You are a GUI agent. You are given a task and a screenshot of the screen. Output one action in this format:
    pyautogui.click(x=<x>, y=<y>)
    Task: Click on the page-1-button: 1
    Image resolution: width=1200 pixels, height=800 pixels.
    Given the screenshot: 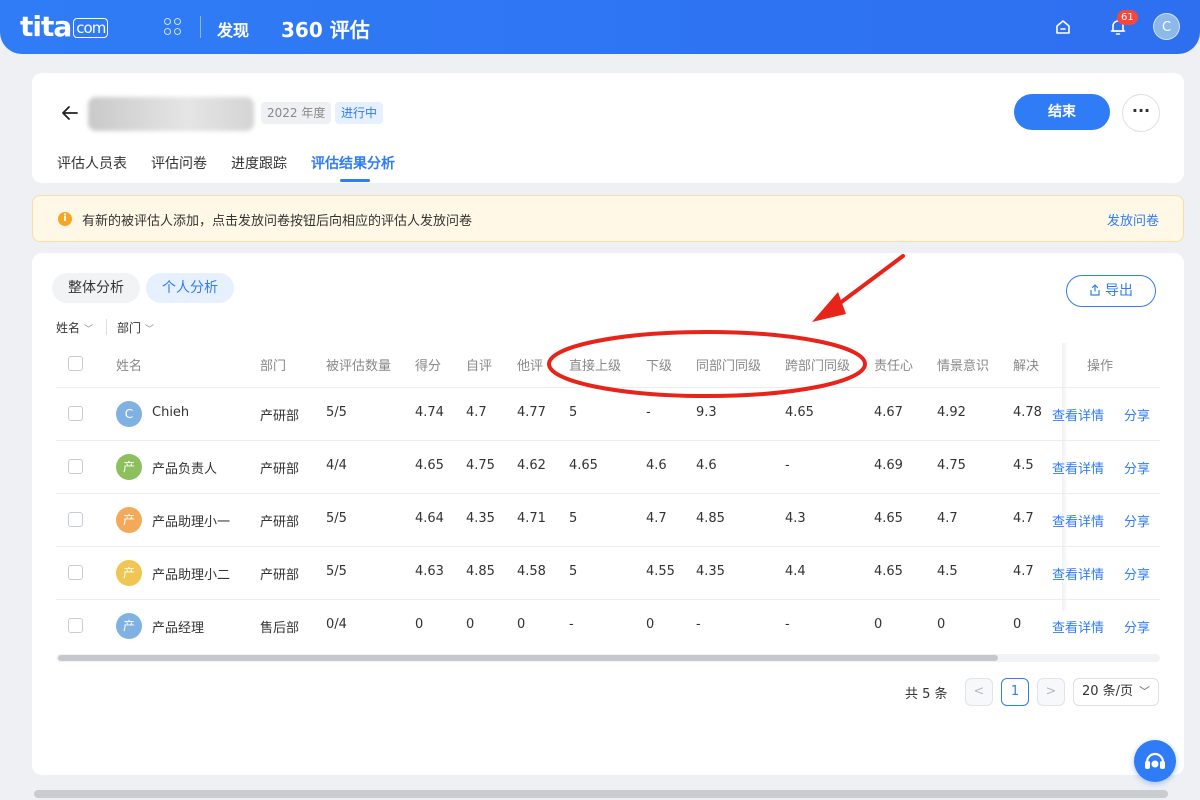 What is the action you would take?
    pyautogui.click(x=1015, y=692)
    